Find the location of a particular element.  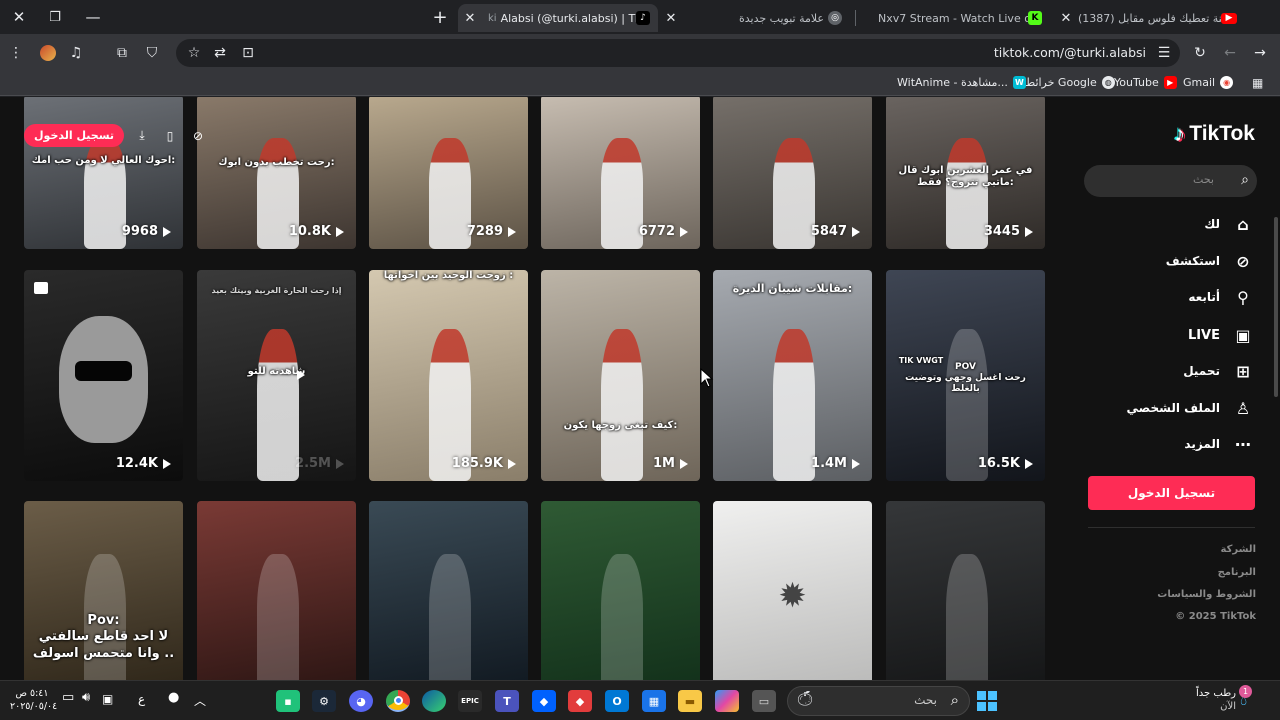

nav-explore: استكشف ⊘ is located at coordinates (1210, 261).